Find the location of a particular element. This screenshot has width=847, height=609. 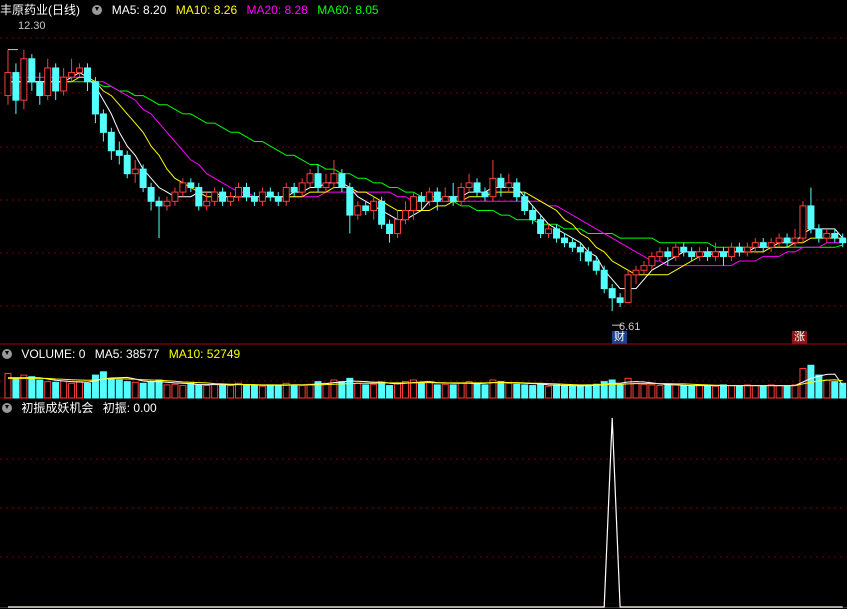

period-label: (日线) is located at coordinates (64, 10).